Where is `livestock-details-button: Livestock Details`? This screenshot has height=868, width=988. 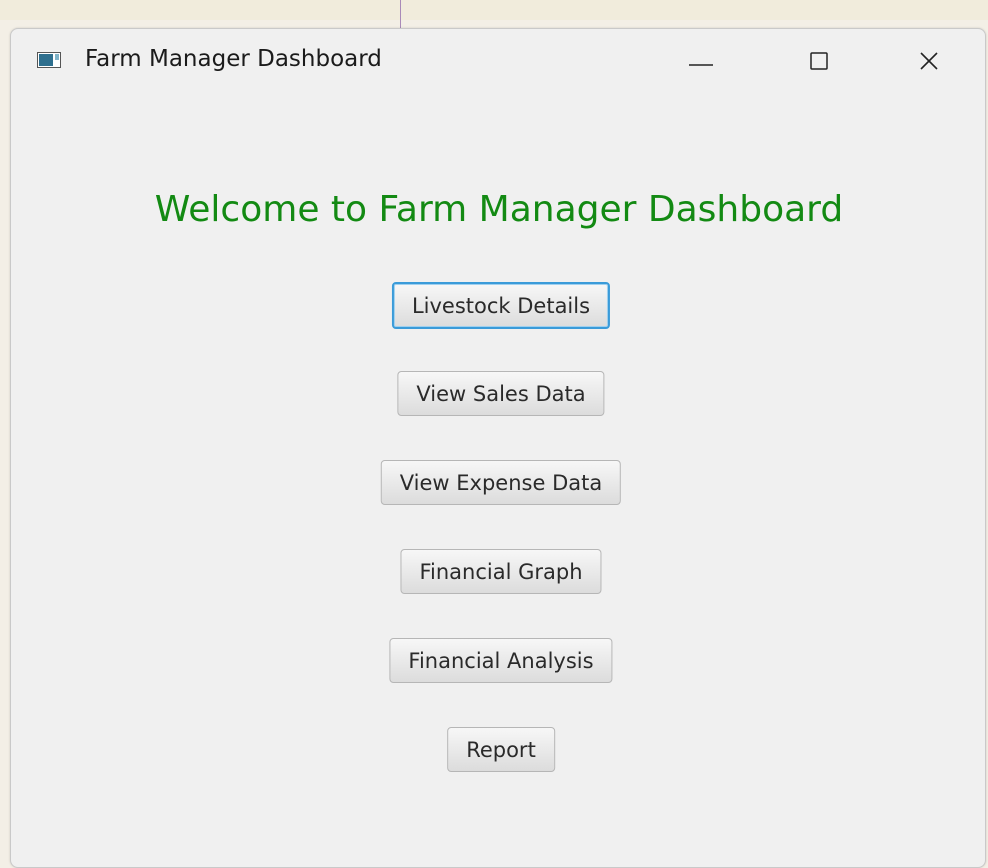
livestock-details-button: Livestock Details is located at coordinates (501, 305).